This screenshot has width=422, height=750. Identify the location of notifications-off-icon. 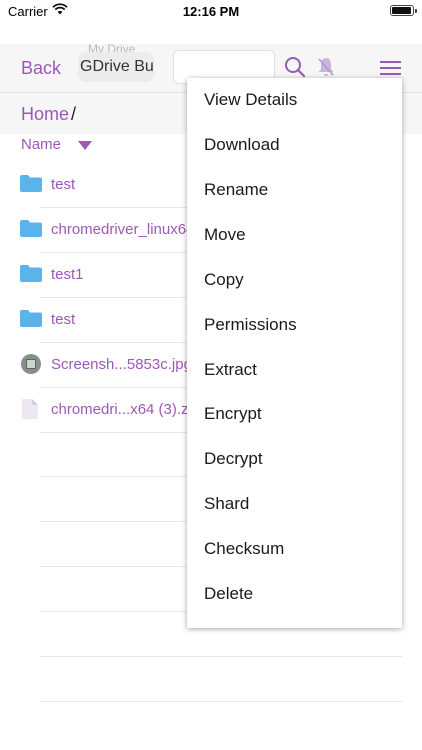
(326, 67).